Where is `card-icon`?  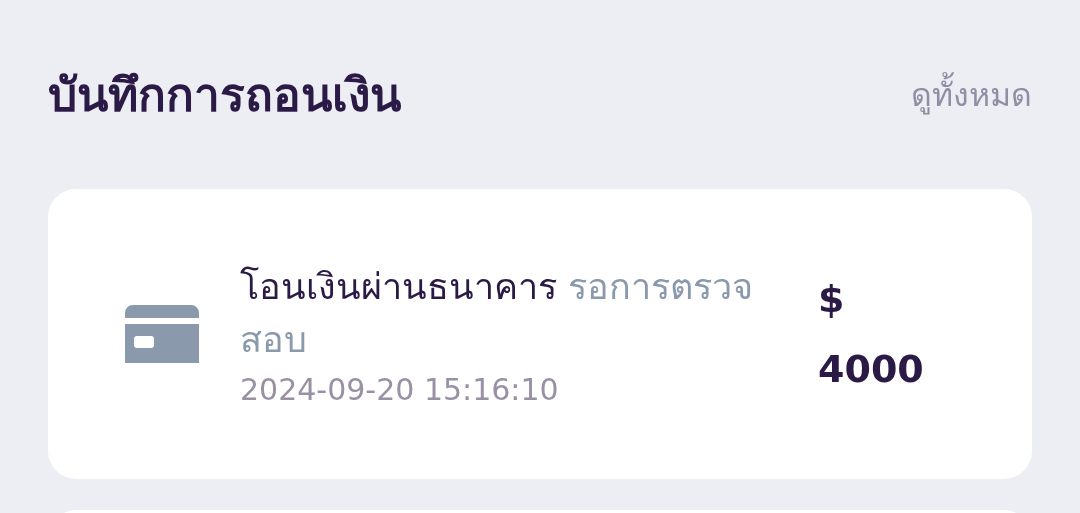
card-icon is located at coordinates (162, 334).